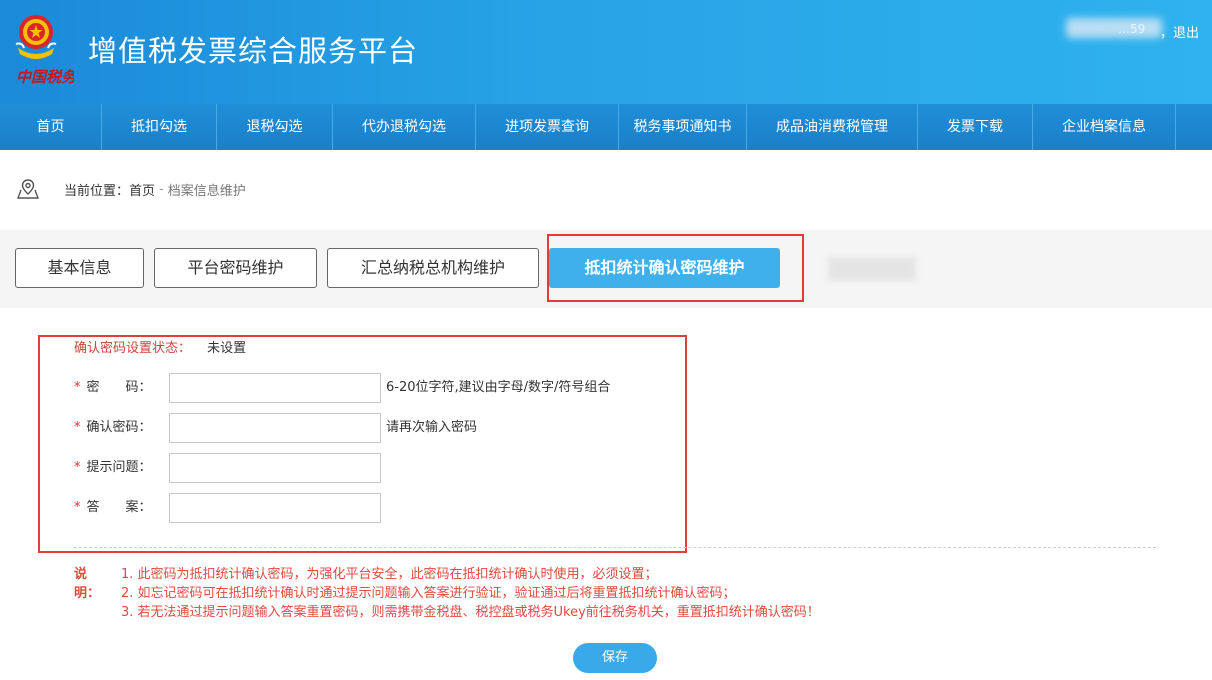 Image resolution: width=1212 pixels, height=680 pixels. What do you see at coordinates (275, 508) in the screenshot?
I see `answer-input` at bounding box center [275, 508].